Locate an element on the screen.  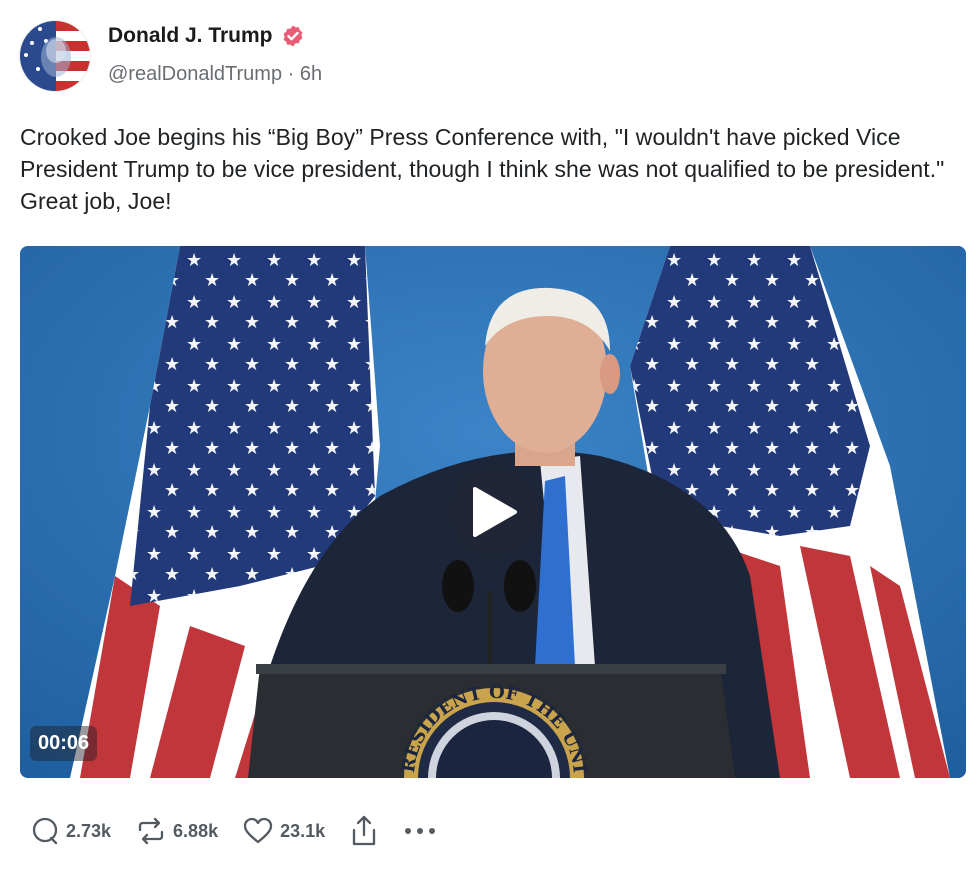
like-count: 23.1k is located at coordinates (303, 830).